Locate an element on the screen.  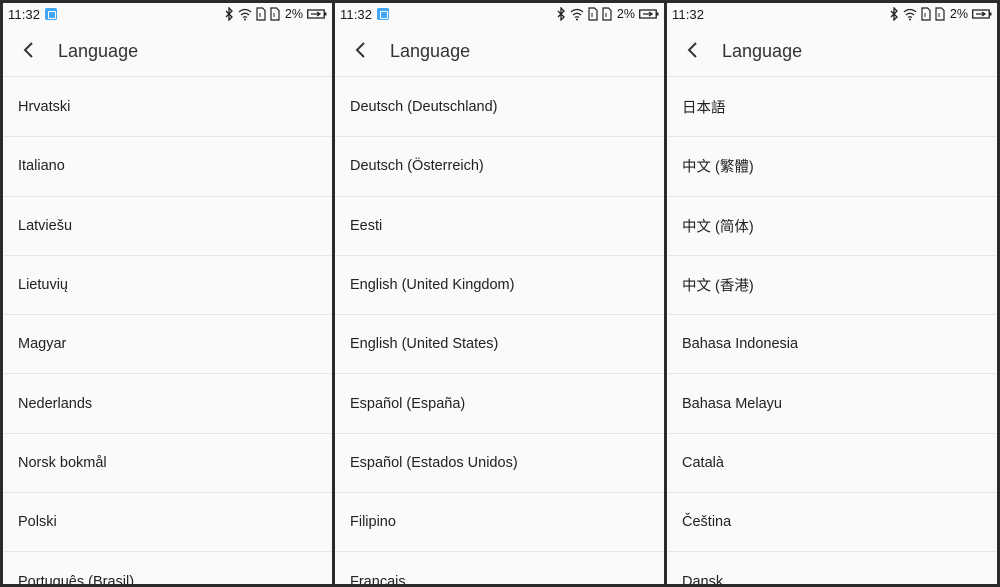
language-label: Polski is located at coordinates (37, 522).